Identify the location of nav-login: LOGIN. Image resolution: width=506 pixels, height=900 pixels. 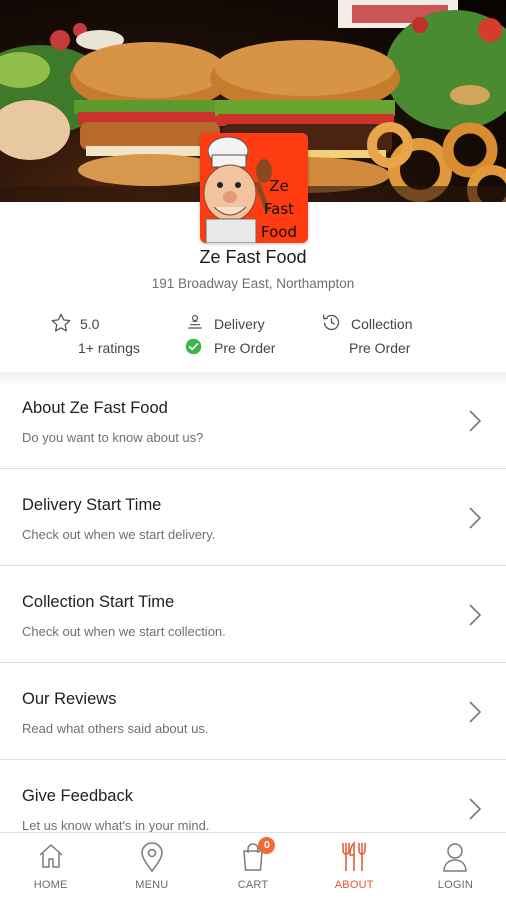
(455, 866).